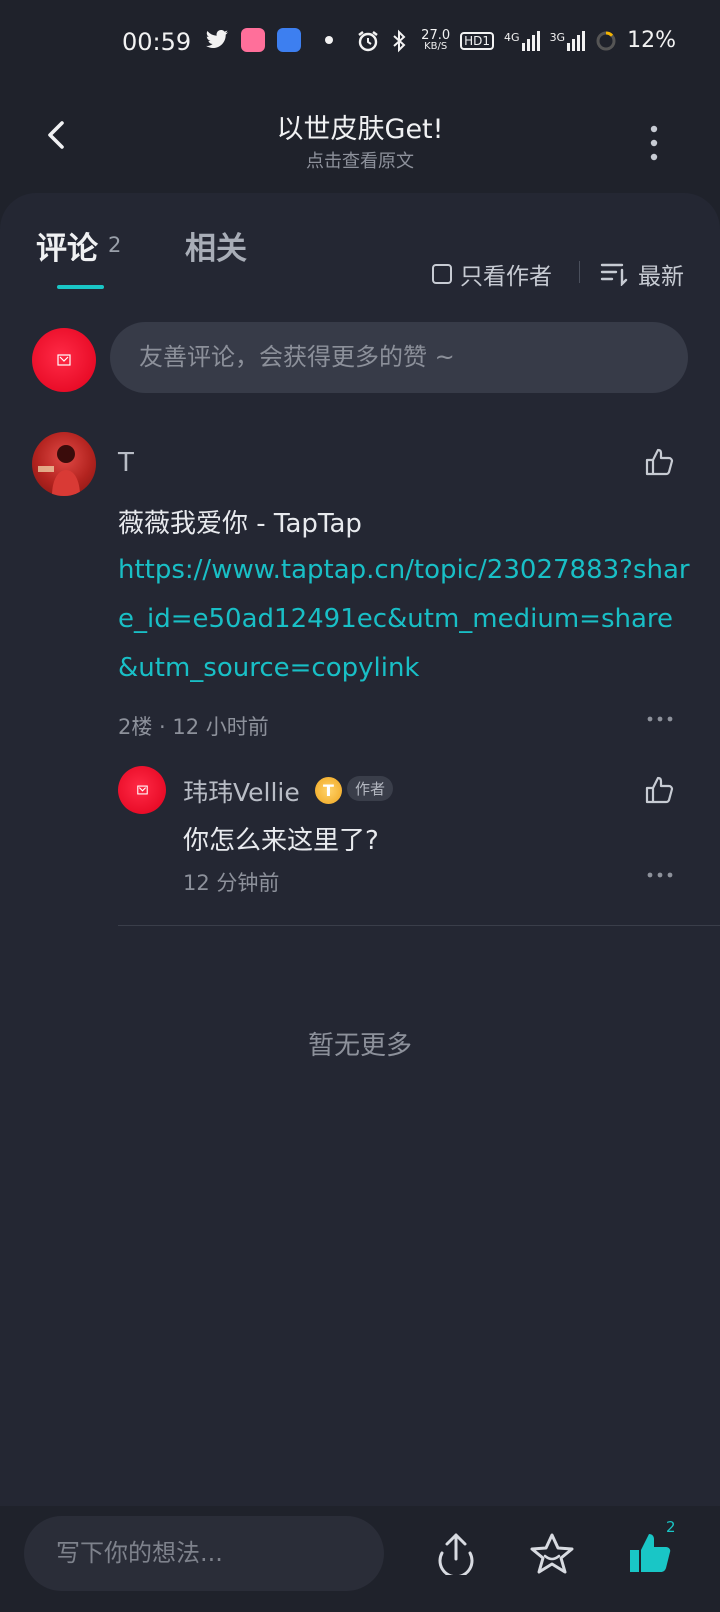 Image resolution: width=720 pixels, height=1612 pixels. What do you see at coordinates (671, 1527) in the screenshot?
I see `like-count: 2` at bounding box center [671, 1527].